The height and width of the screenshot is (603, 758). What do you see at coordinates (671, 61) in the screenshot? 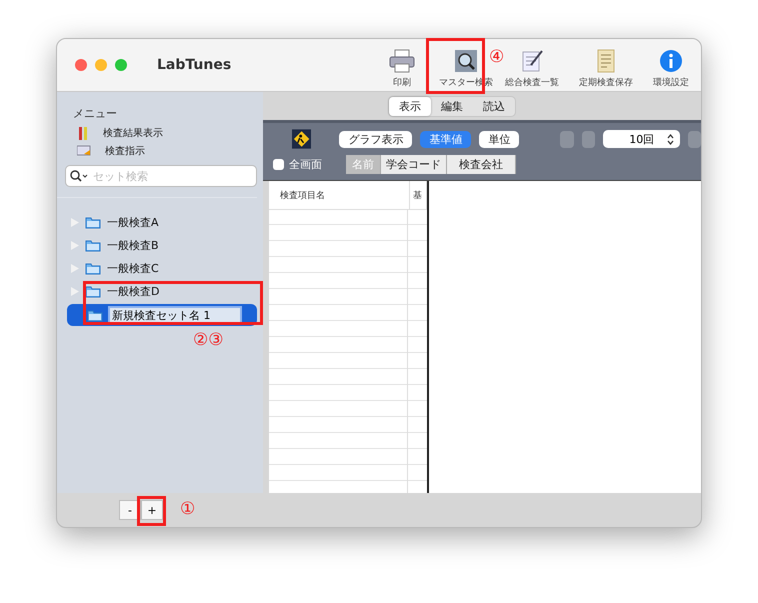
I see `info-icon` at bounding box center [671, 61].